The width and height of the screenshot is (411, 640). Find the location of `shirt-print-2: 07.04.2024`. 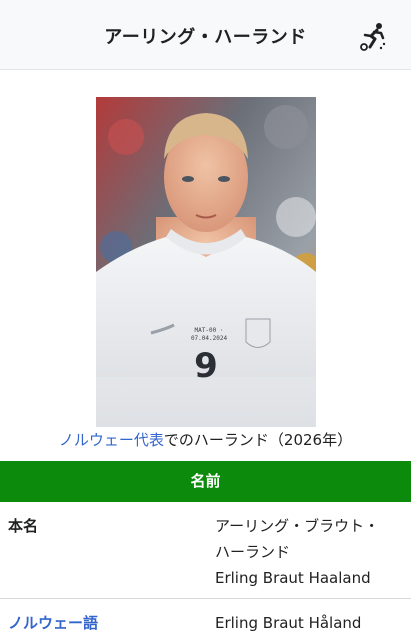

shirt-print-2: 07.04.2024 is located at coordinates (209, 338).